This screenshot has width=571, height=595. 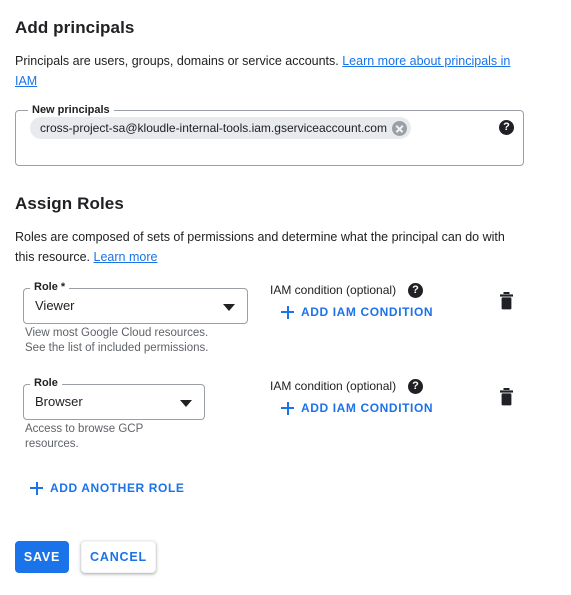 What do you see at coordinates (126, 257) in the screenshot?
I see `learn-more-link: Learn more` at bounding box center [126, 257].